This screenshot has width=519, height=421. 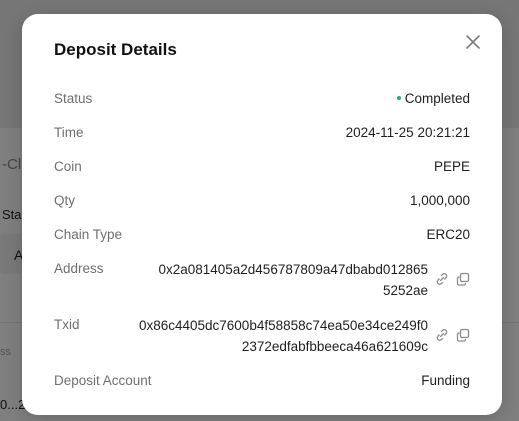 What do you see at coordinates (405, 290) in the screenshot?
I see `address-line-2: 5252ae` at bounding box center [405, 290].